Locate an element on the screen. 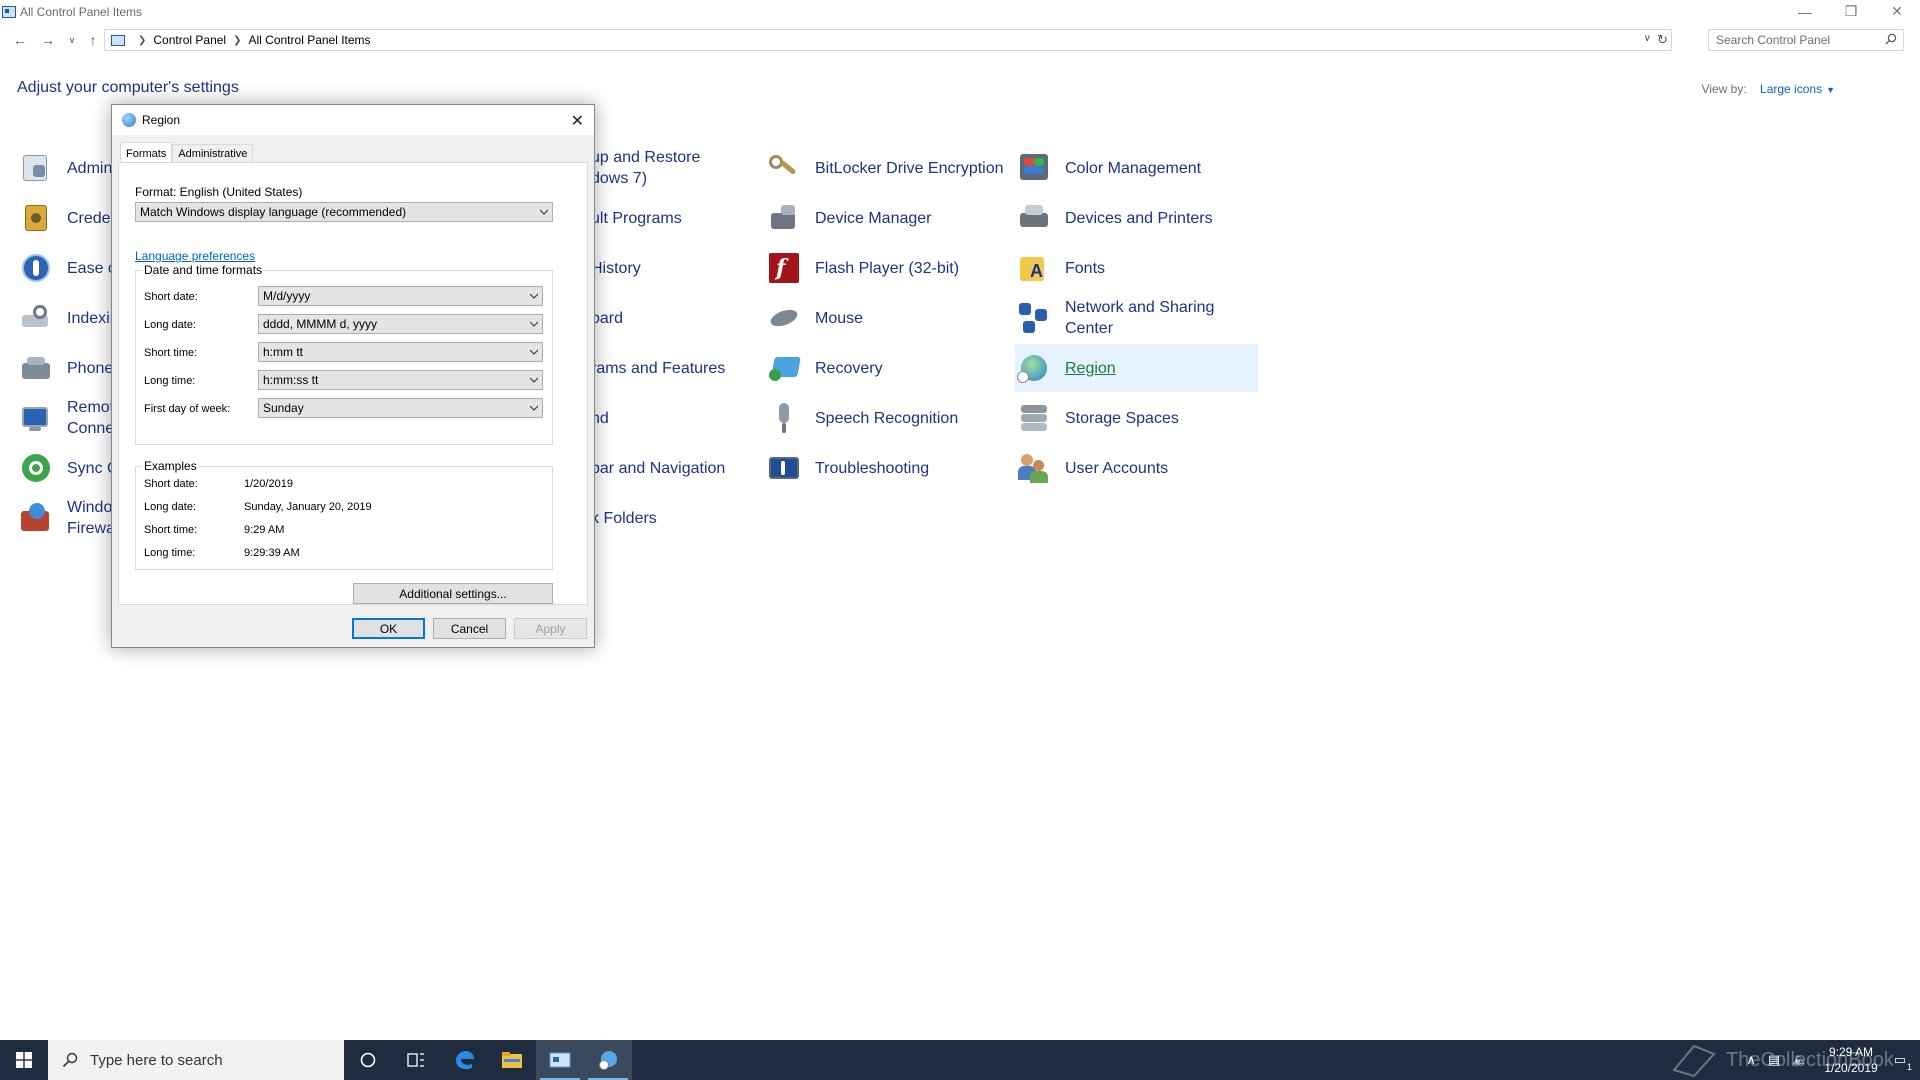  short-time-label: Short time: is located at coordinates (171, 353).